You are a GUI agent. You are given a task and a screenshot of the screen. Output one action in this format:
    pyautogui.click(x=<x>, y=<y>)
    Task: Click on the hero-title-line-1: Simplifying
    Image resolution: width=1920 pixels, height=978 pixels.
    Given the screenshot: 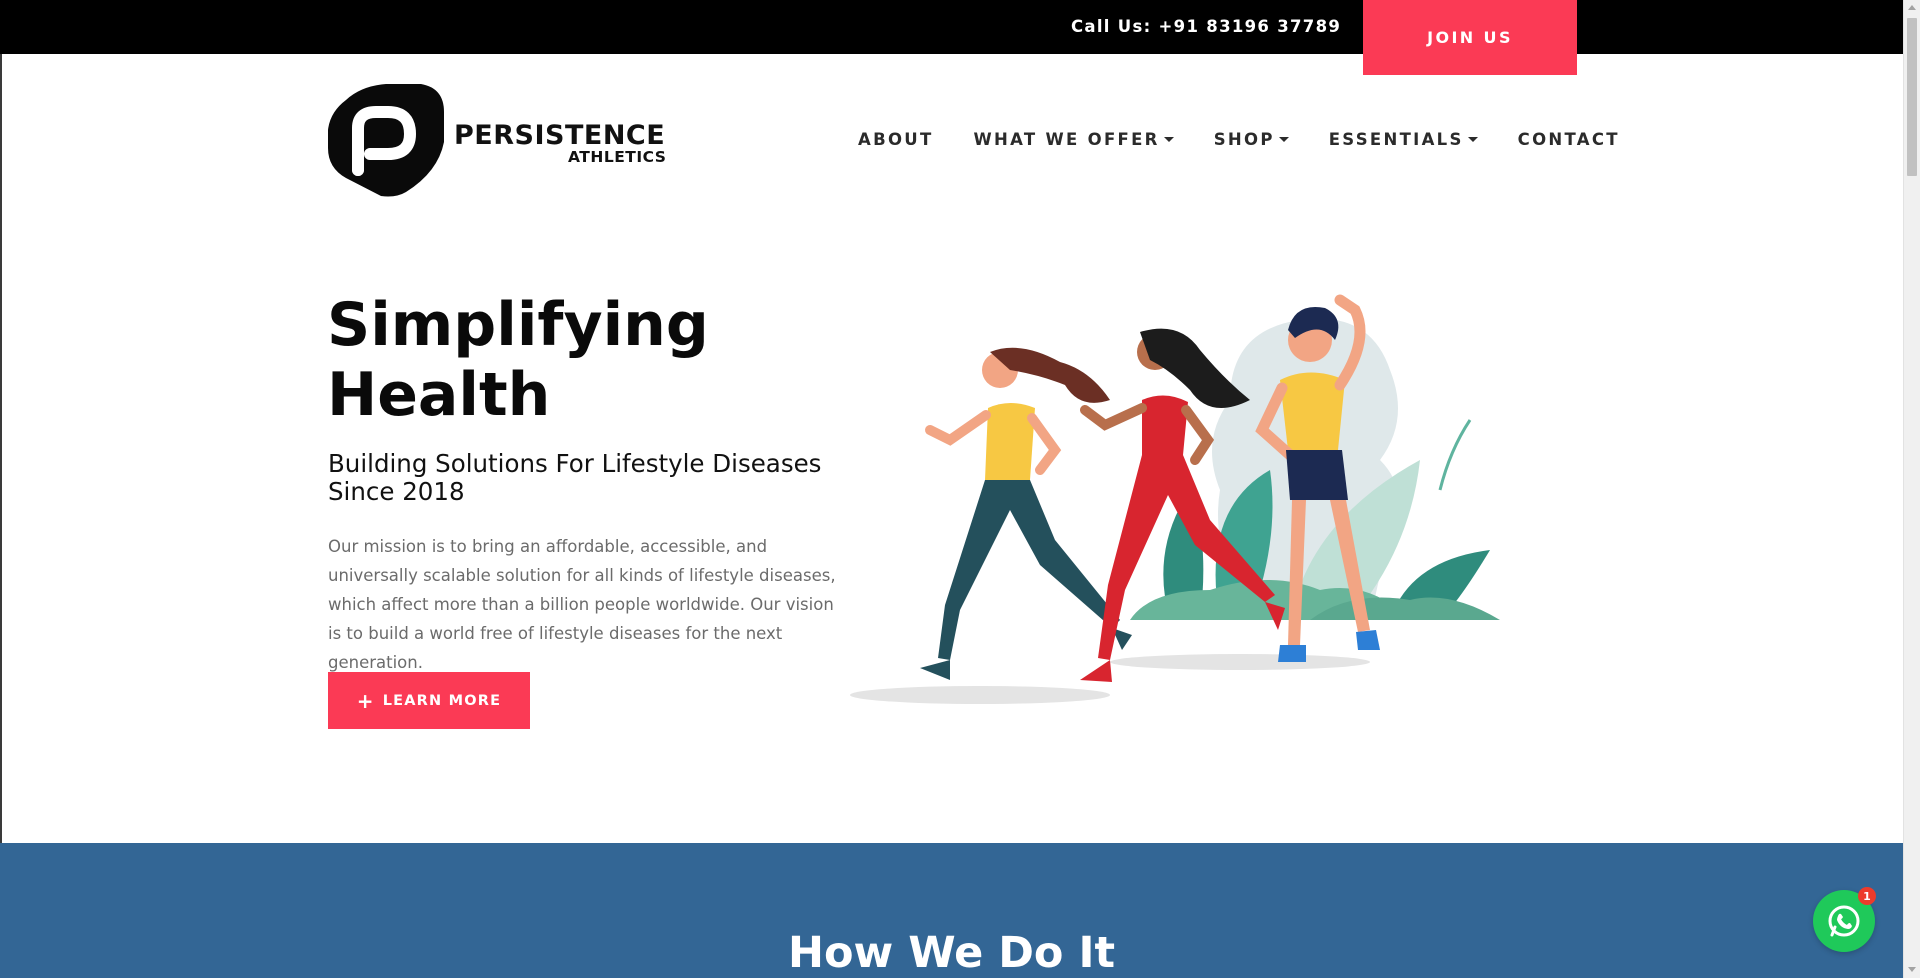 What is the action you would take?
    pyautogui.click(x=518, y=325)
    